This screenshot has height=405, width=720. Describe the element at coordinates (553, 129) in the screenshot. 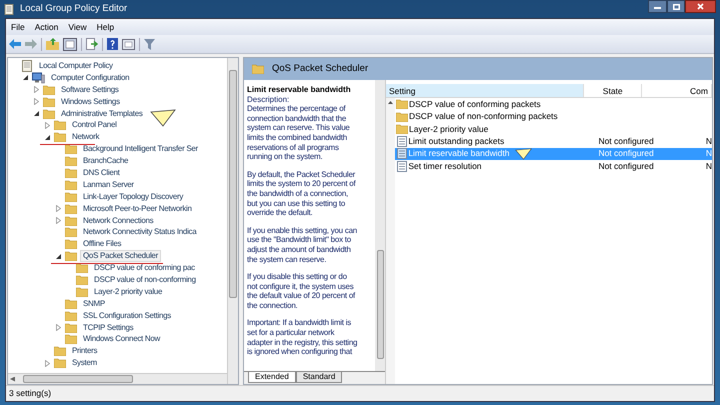

I see `settings-row: Layer-2 priority value` at that location.